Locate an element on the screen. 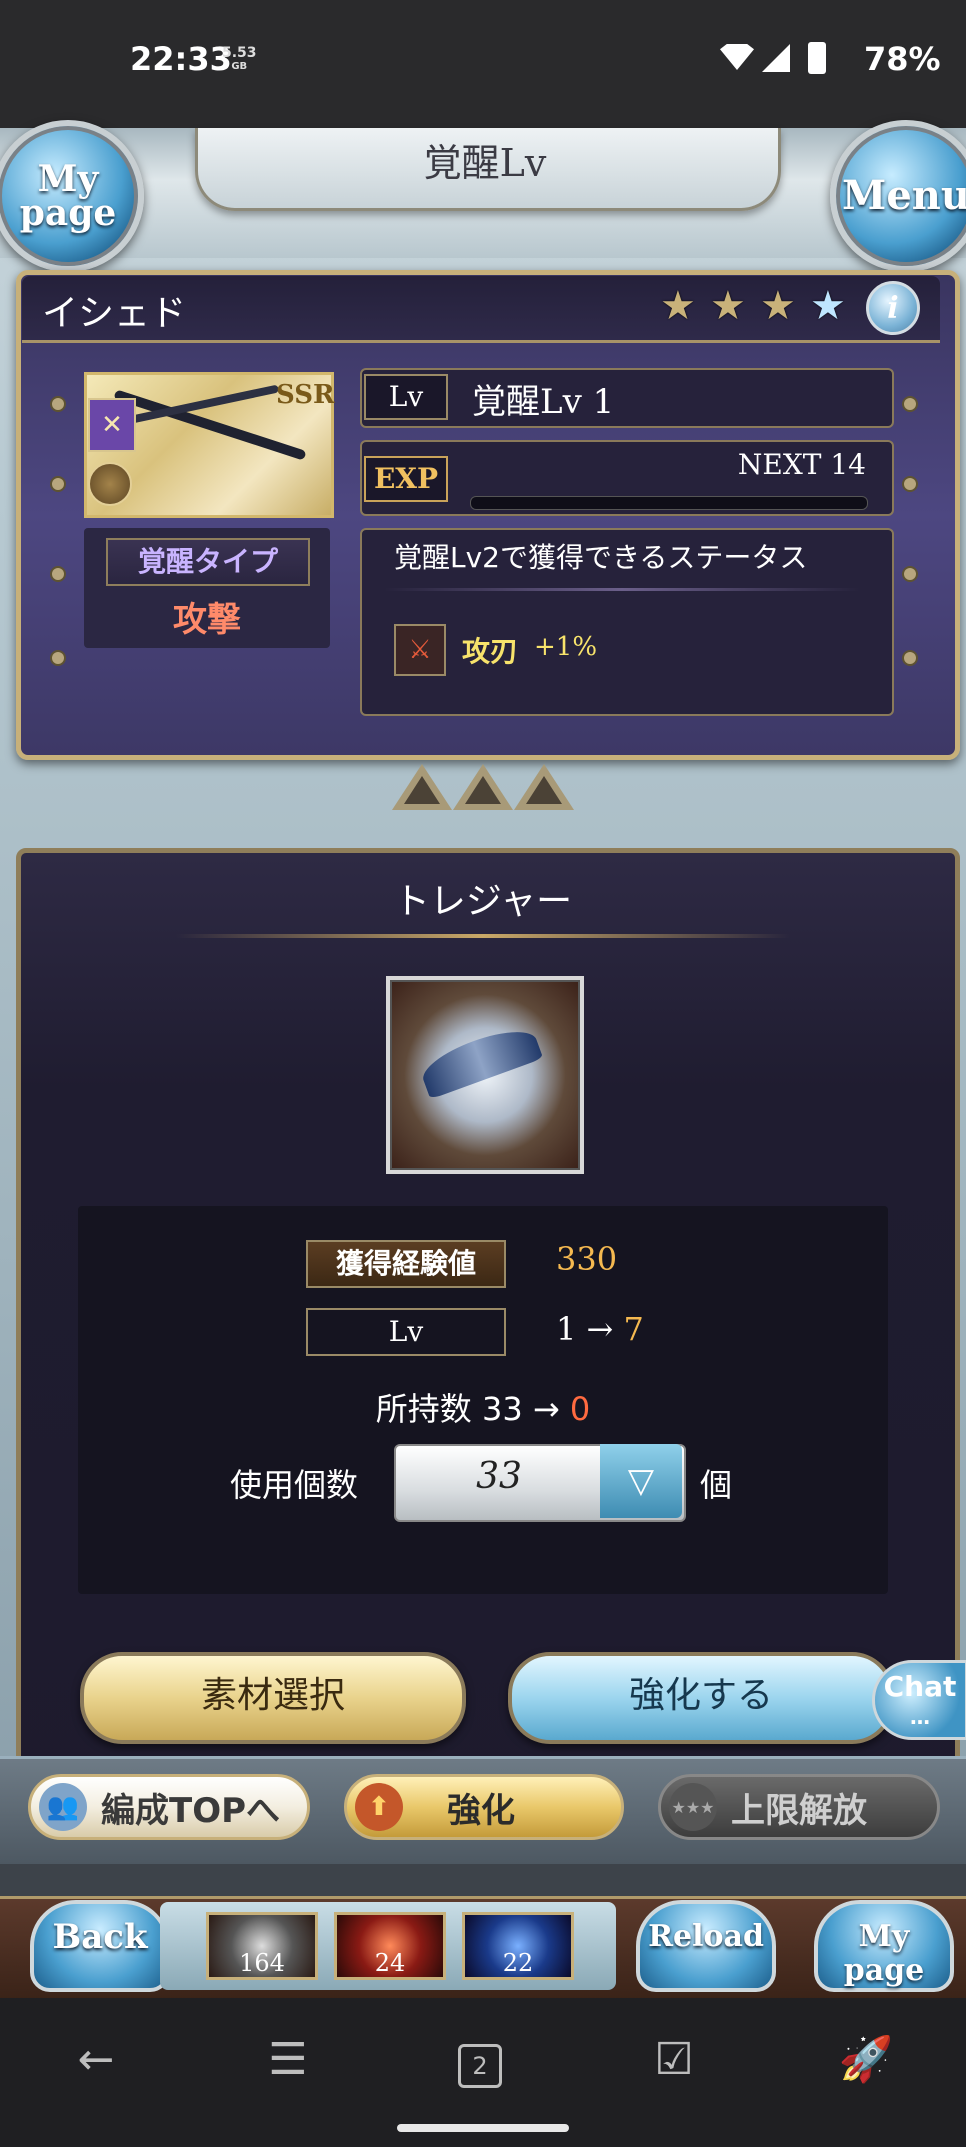 This screenshot has width=966, height=2147. stars-icon: ★★★ is located at coordinates (693, 1807).